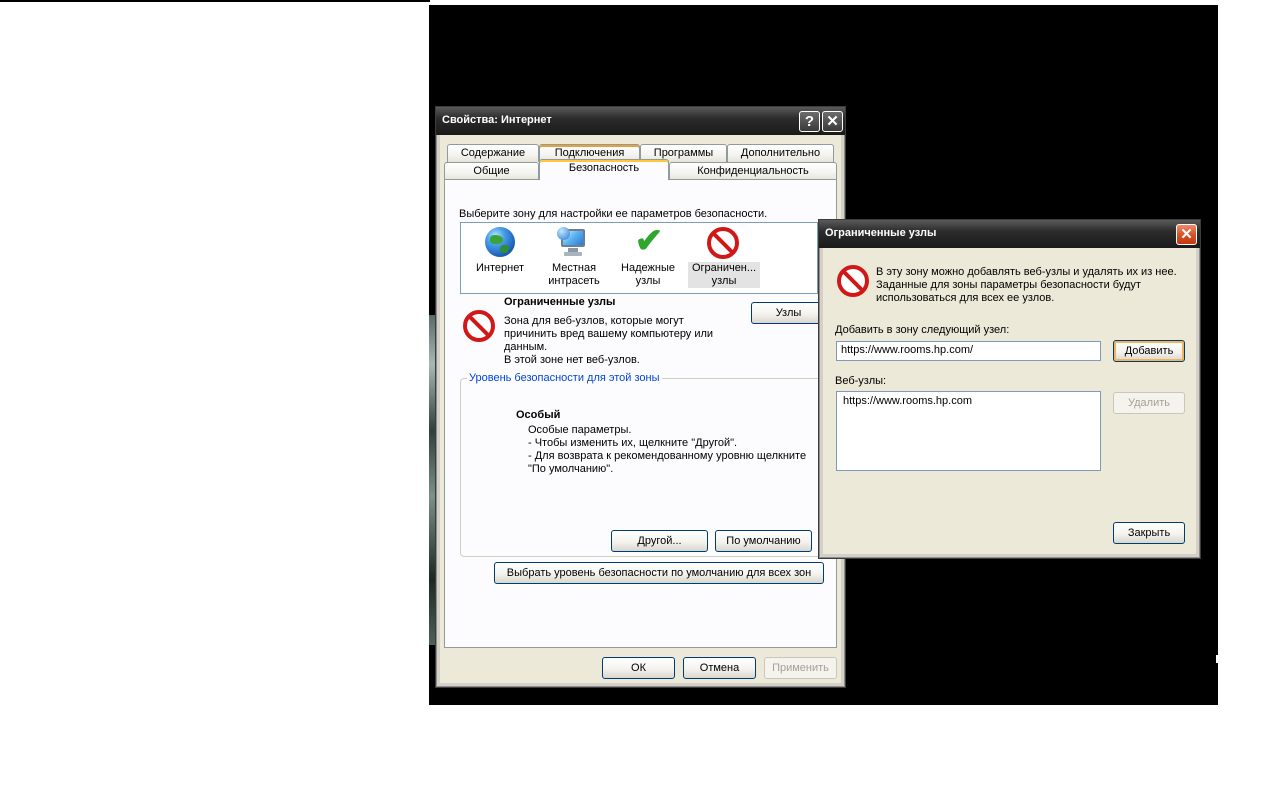 The width and height of the screenshot is (1280, 800). I want to click on ok-button: ОК, so click(638, 668).